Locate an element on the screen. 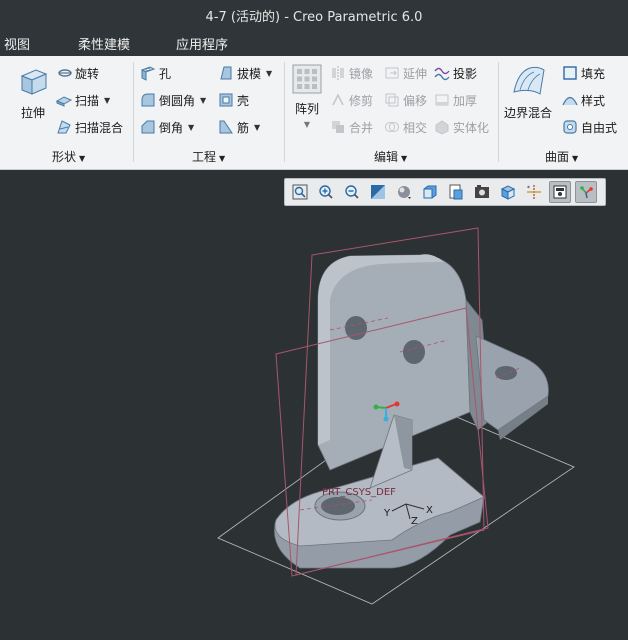  style-icon is located at coordinates (570, 101).